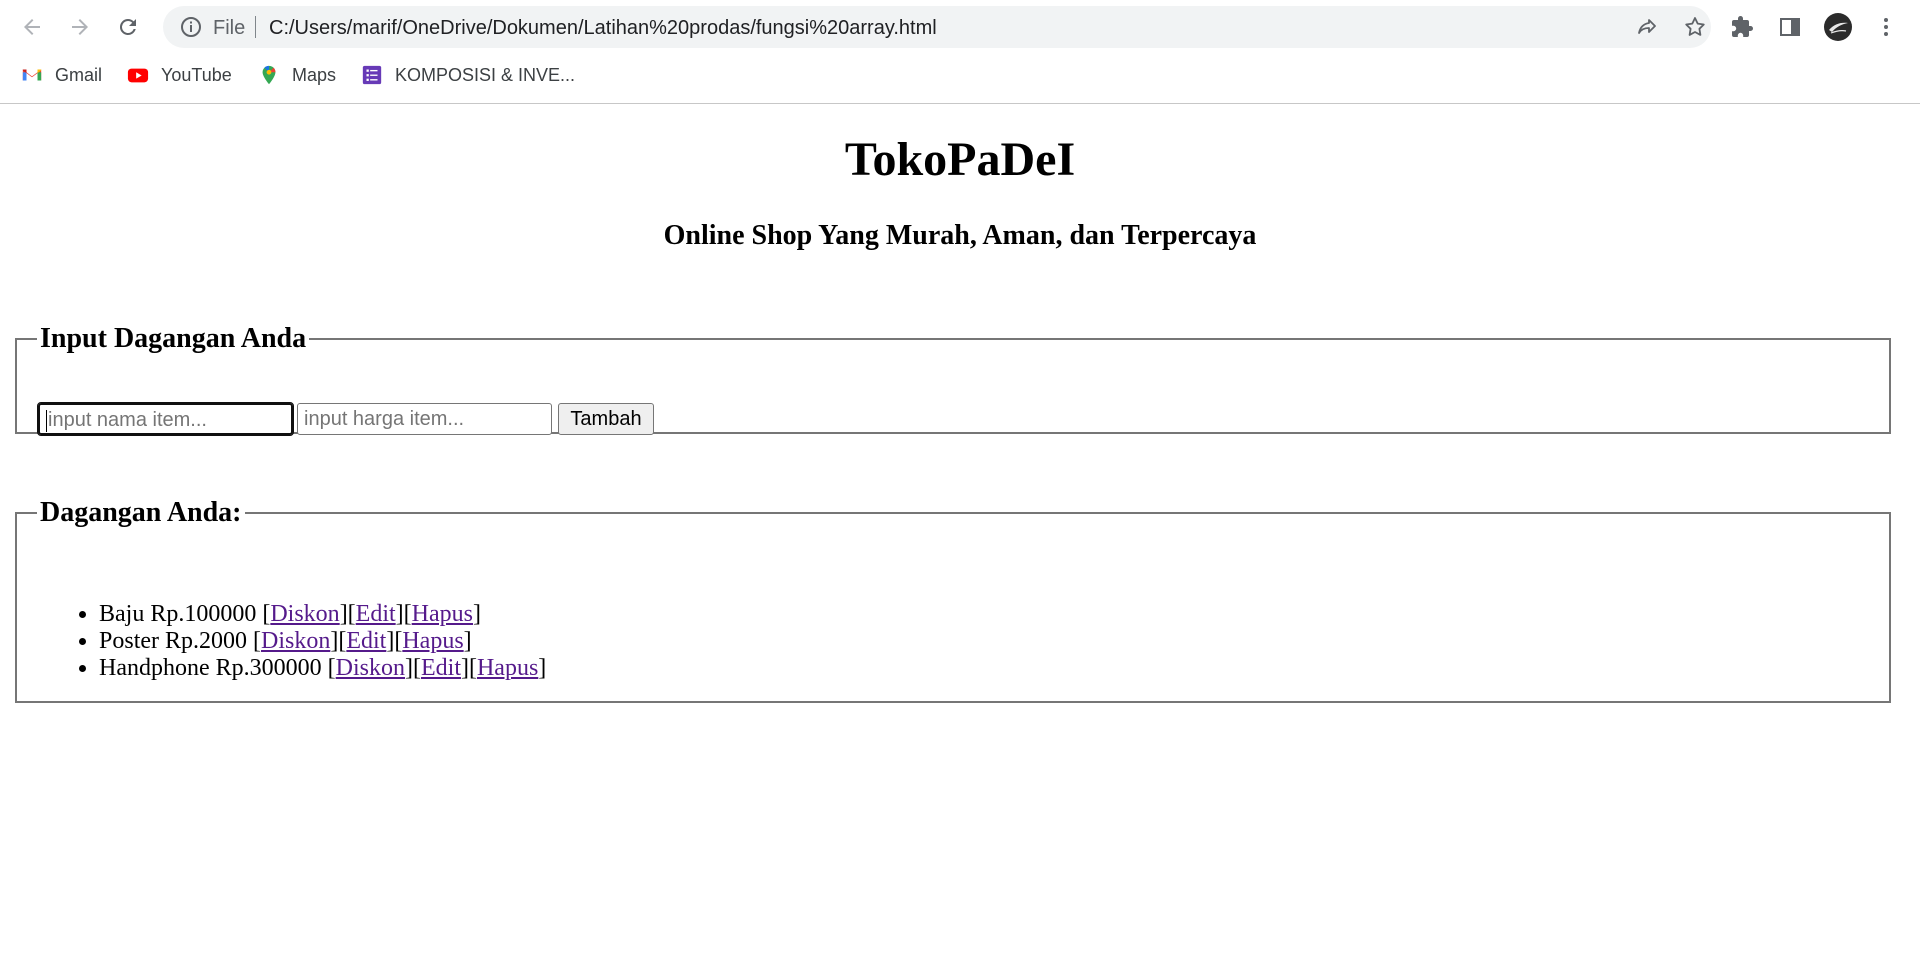 The height and width of the screenshot is (969, 1920). I want to click on forms-icon, so click(372, 75).